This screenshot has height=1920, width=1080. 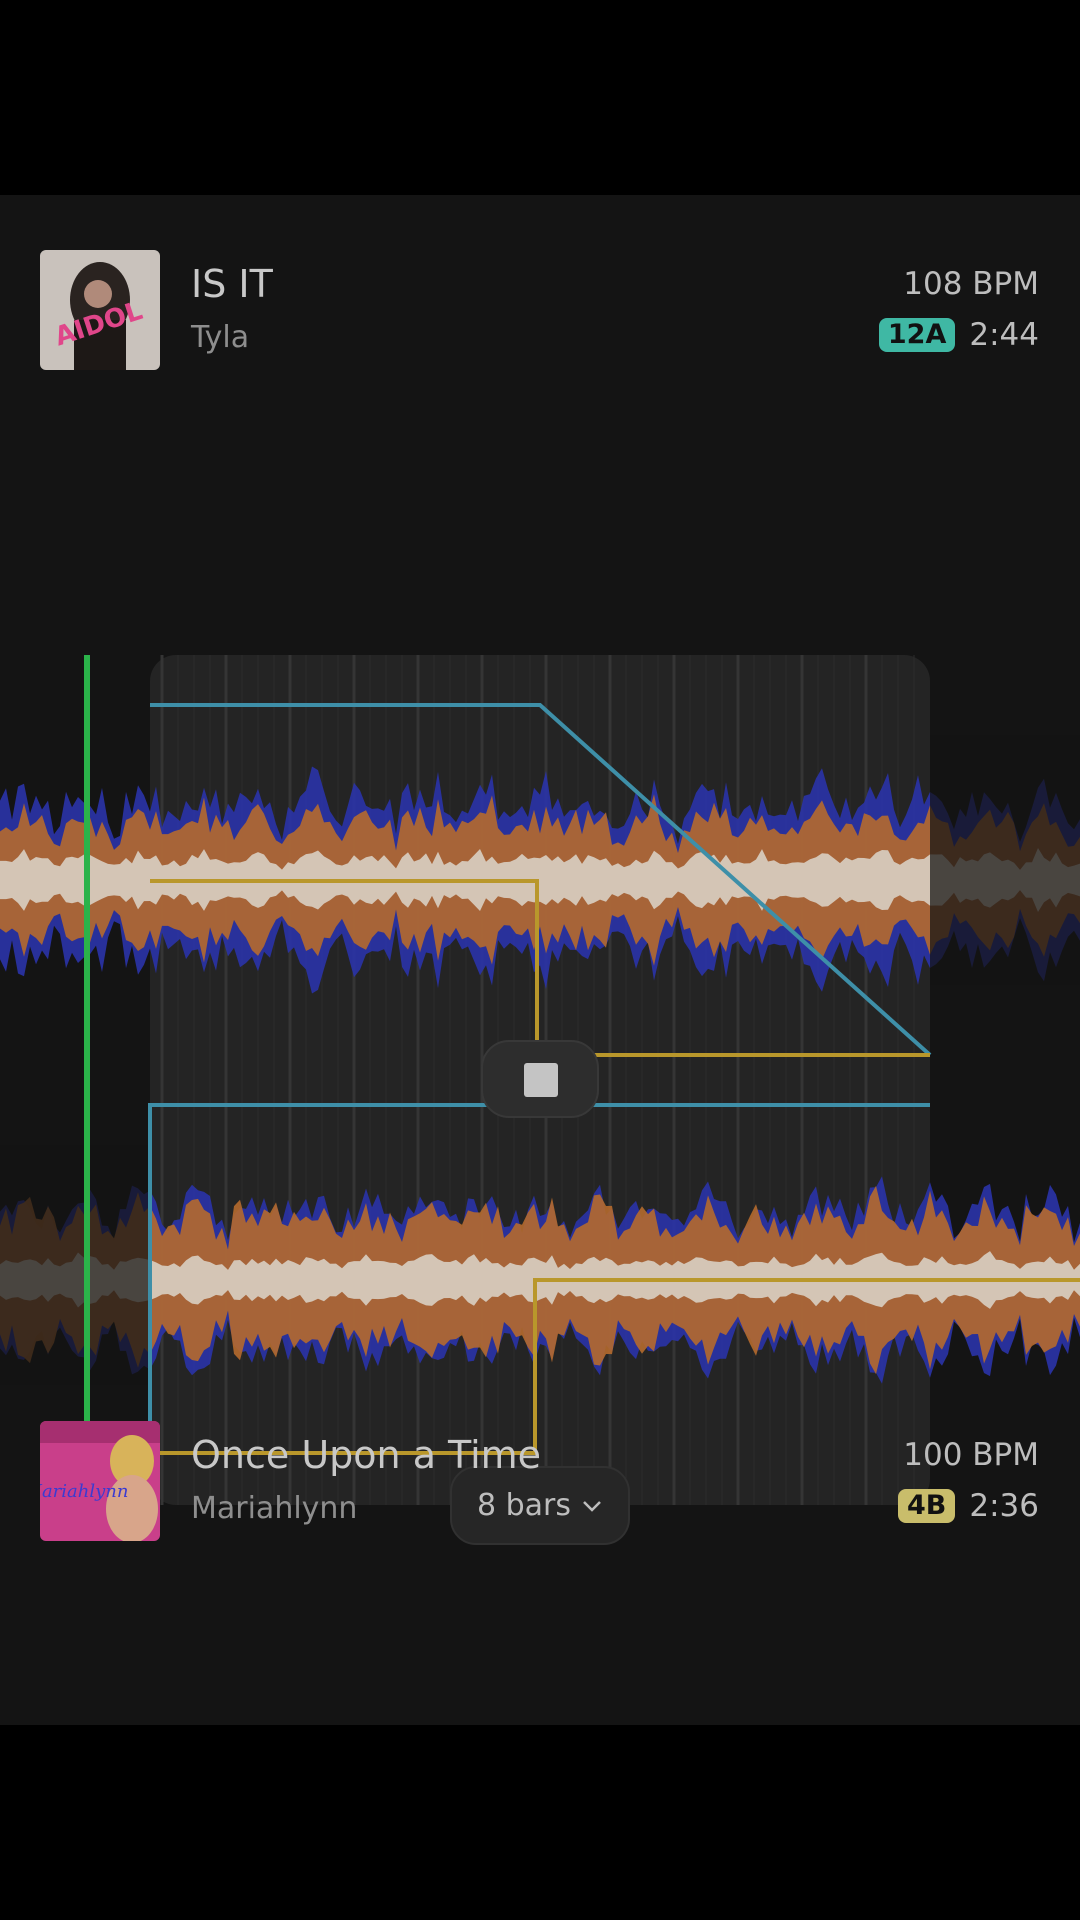 What do you see at coordinates (84, 1491) in the screenshot?
I see `svg-text: Mariahlynn` at bounding box center [84, 1491].